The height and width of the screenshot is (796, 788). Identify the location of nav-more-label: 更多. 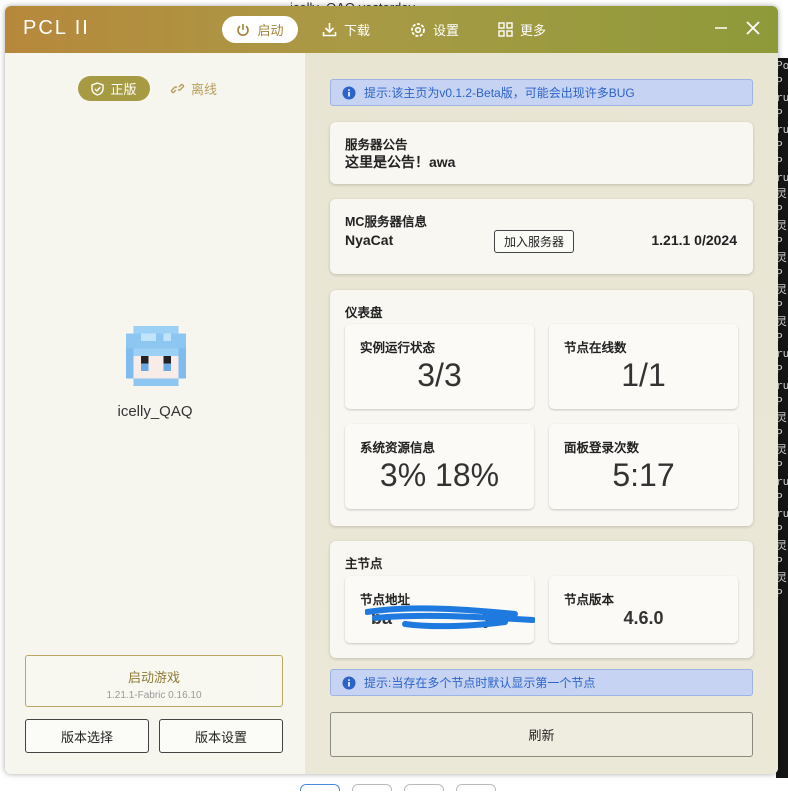
(533, 30).